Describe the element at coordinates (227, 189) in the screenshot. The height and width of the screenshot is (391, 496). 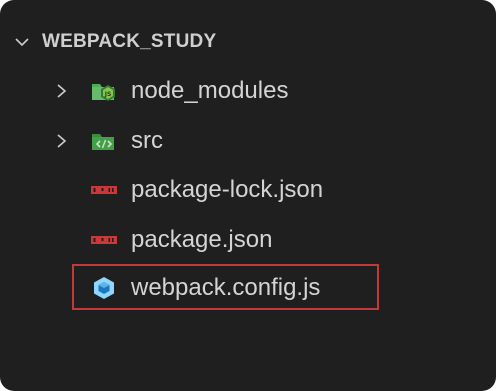
I see `tree-item-label: package-lock.json` at that location.